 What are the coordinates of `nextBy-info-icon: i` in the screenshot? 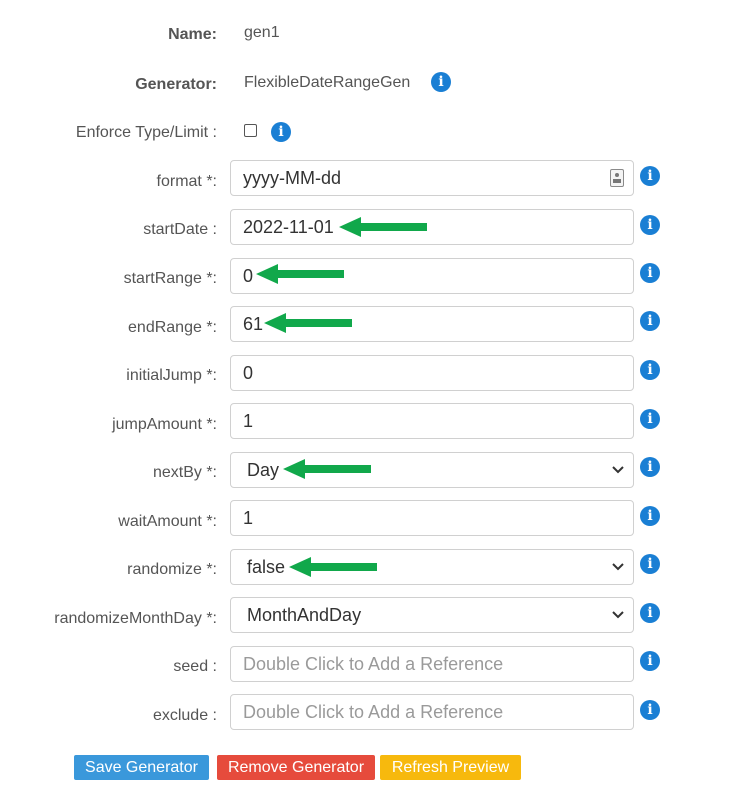 It's located at (650, 467).